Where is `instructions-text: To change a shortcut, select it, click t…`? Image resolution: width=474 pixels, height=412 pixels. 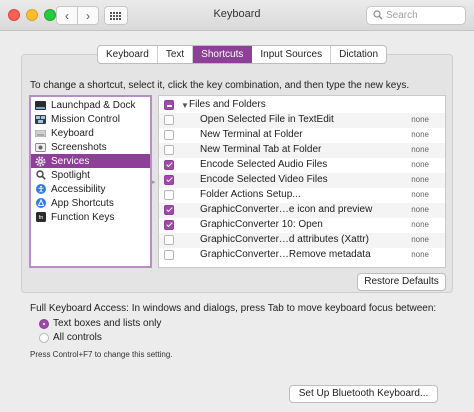
instructions-text: To change a shortcut, select it, click t… is located at coordinates (220, 85).